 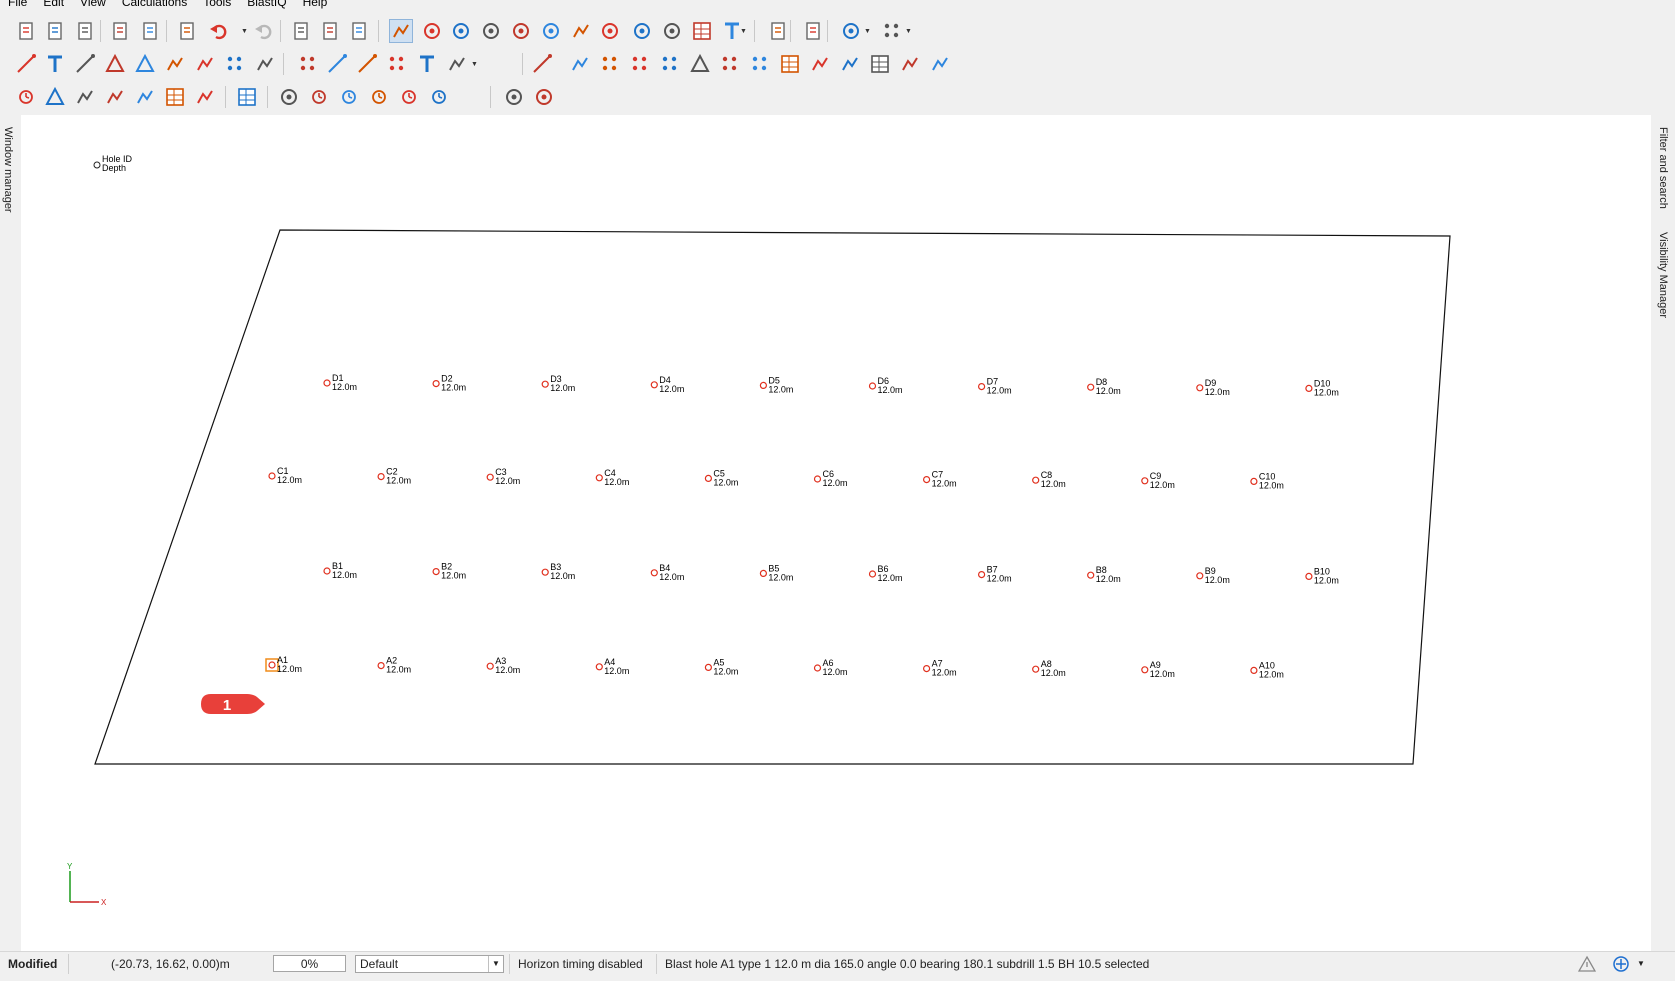 What do you see at coordinates (790, 64) in the screenshot?
I see `boundary-box-icon` at bounding box center [790, 64].